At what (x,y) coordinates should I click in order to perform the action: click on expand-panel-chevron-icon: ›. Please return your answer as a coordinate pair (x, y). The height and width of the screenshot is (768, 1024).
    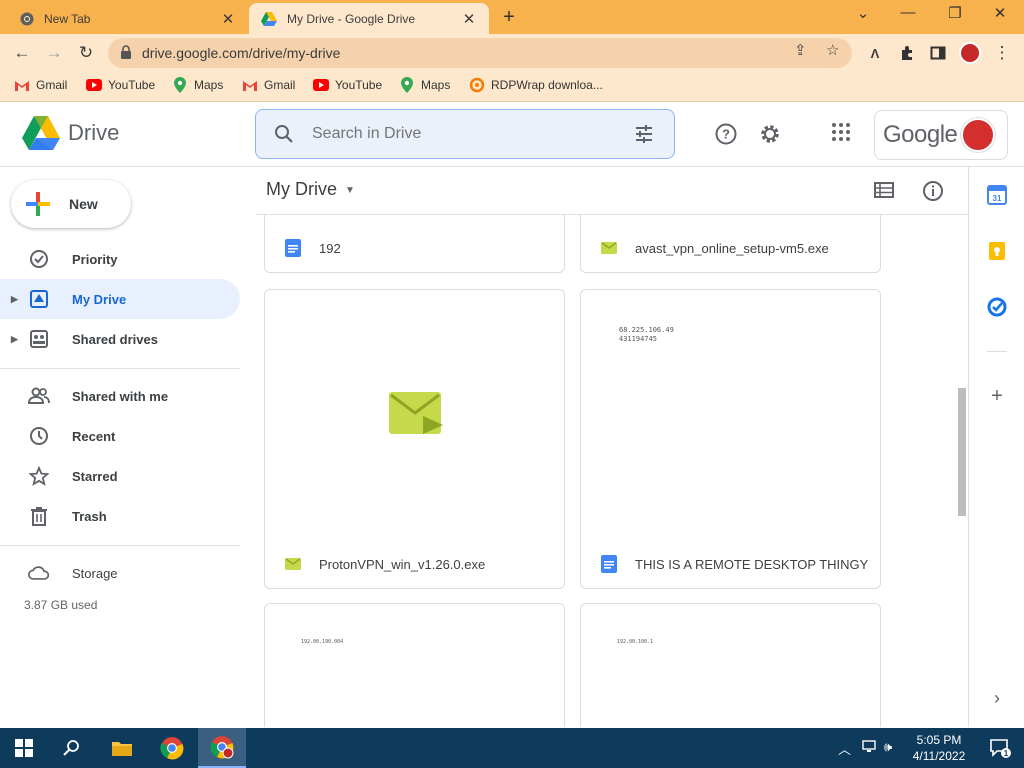
    Looking at the image, I should click on (997, 699).